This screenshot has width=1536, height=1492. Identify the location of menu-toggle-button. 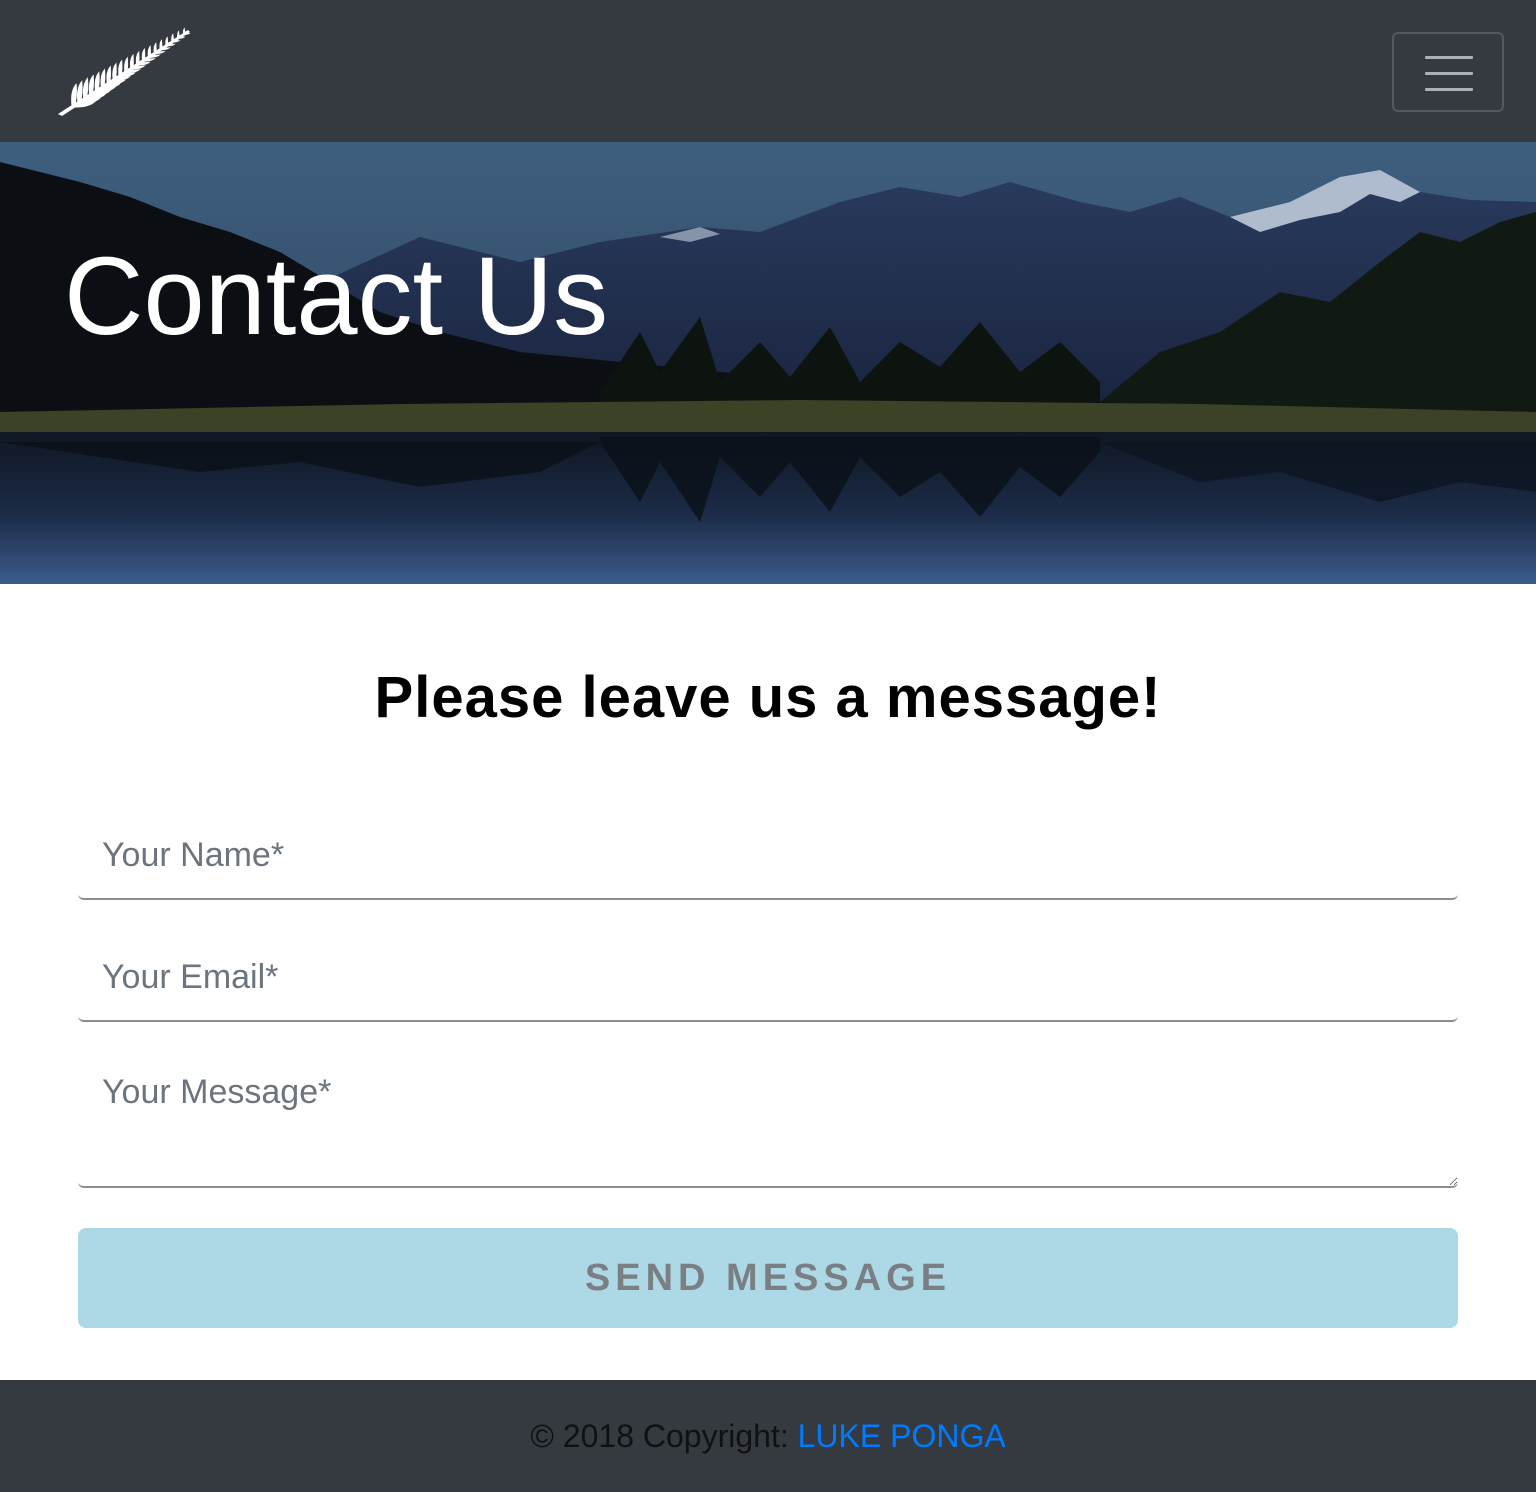
(1448, 72).